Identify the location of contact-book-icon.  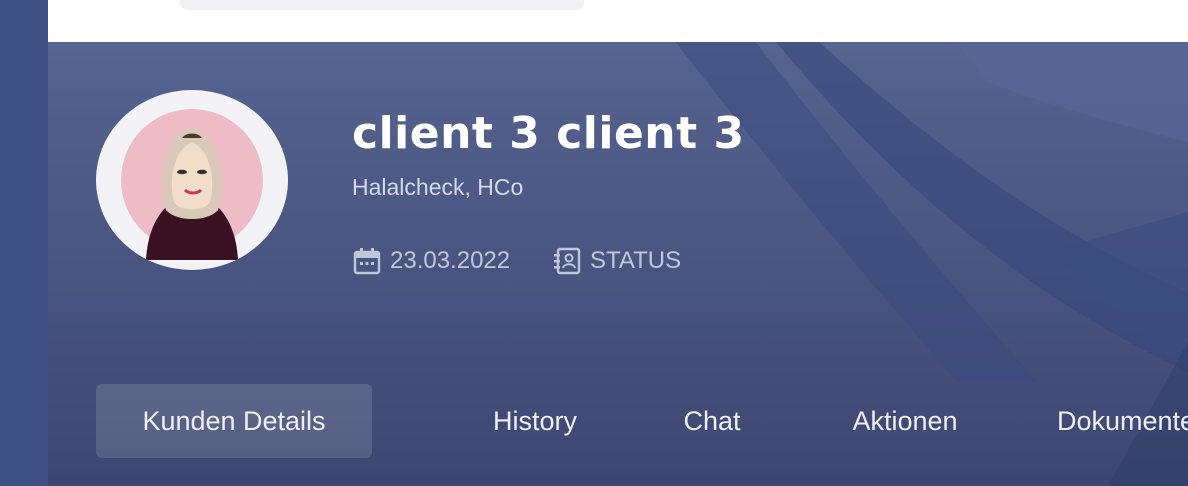
(567, 261).